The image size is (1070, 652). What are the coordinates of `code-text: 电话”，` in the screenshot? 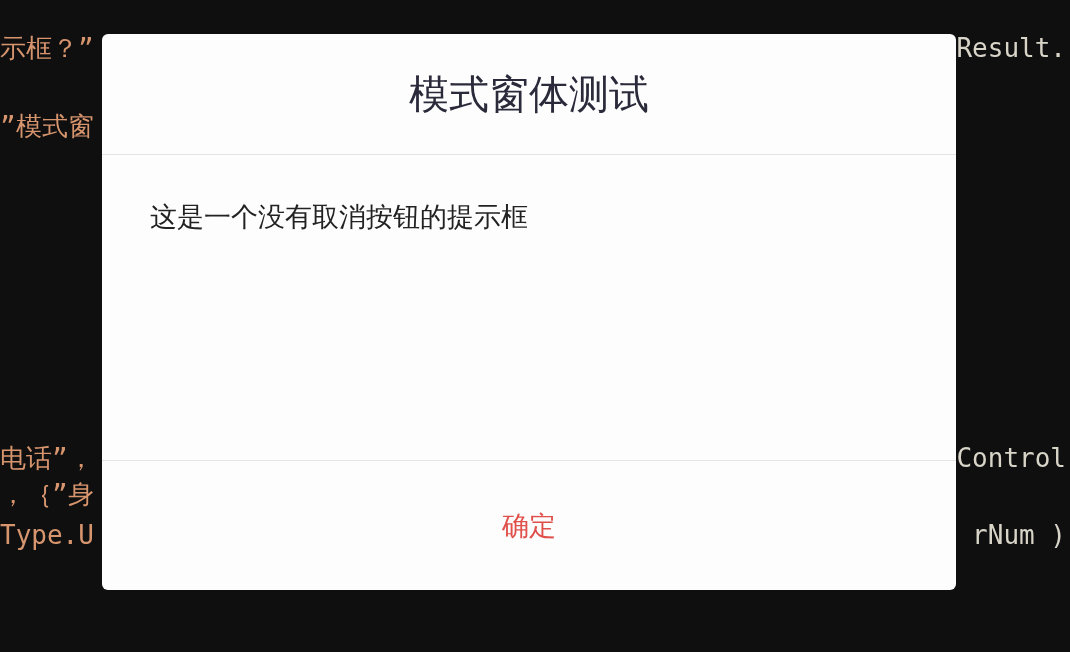 It's located at (47, 458).